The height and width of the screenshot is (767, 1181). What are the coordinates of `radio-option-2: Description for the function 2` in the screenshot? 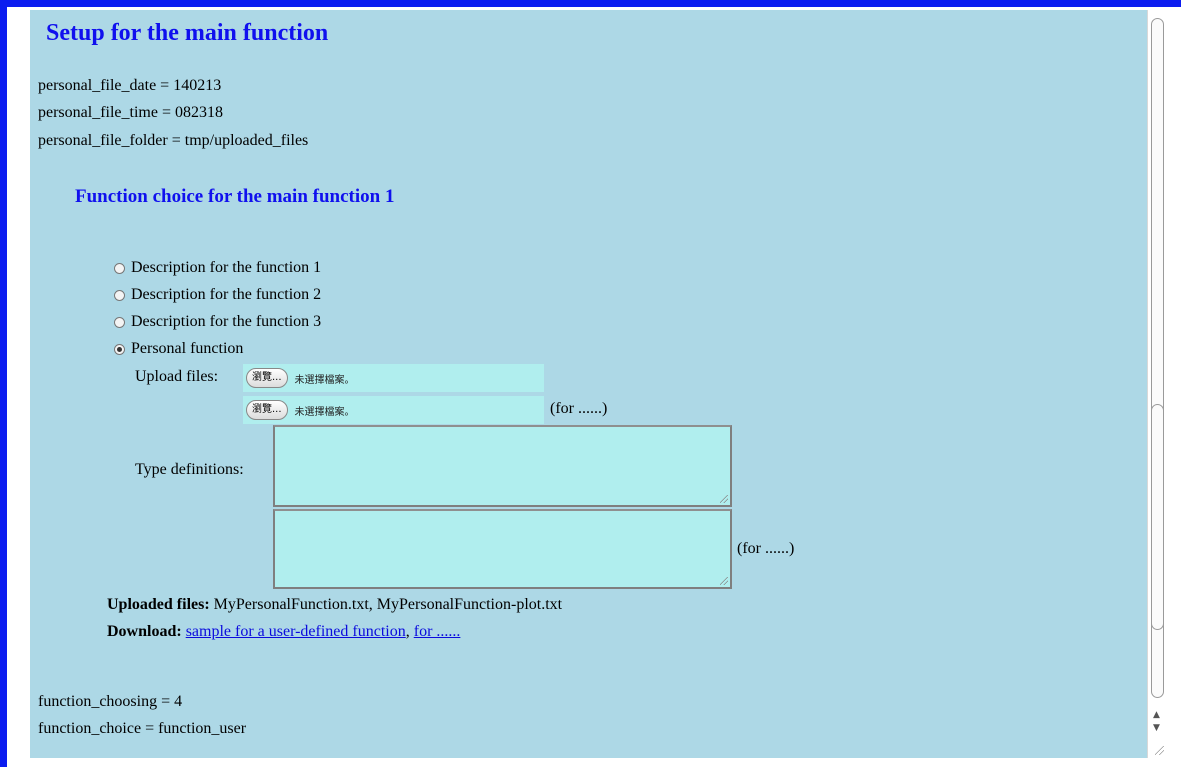 It's located at (217, 295).